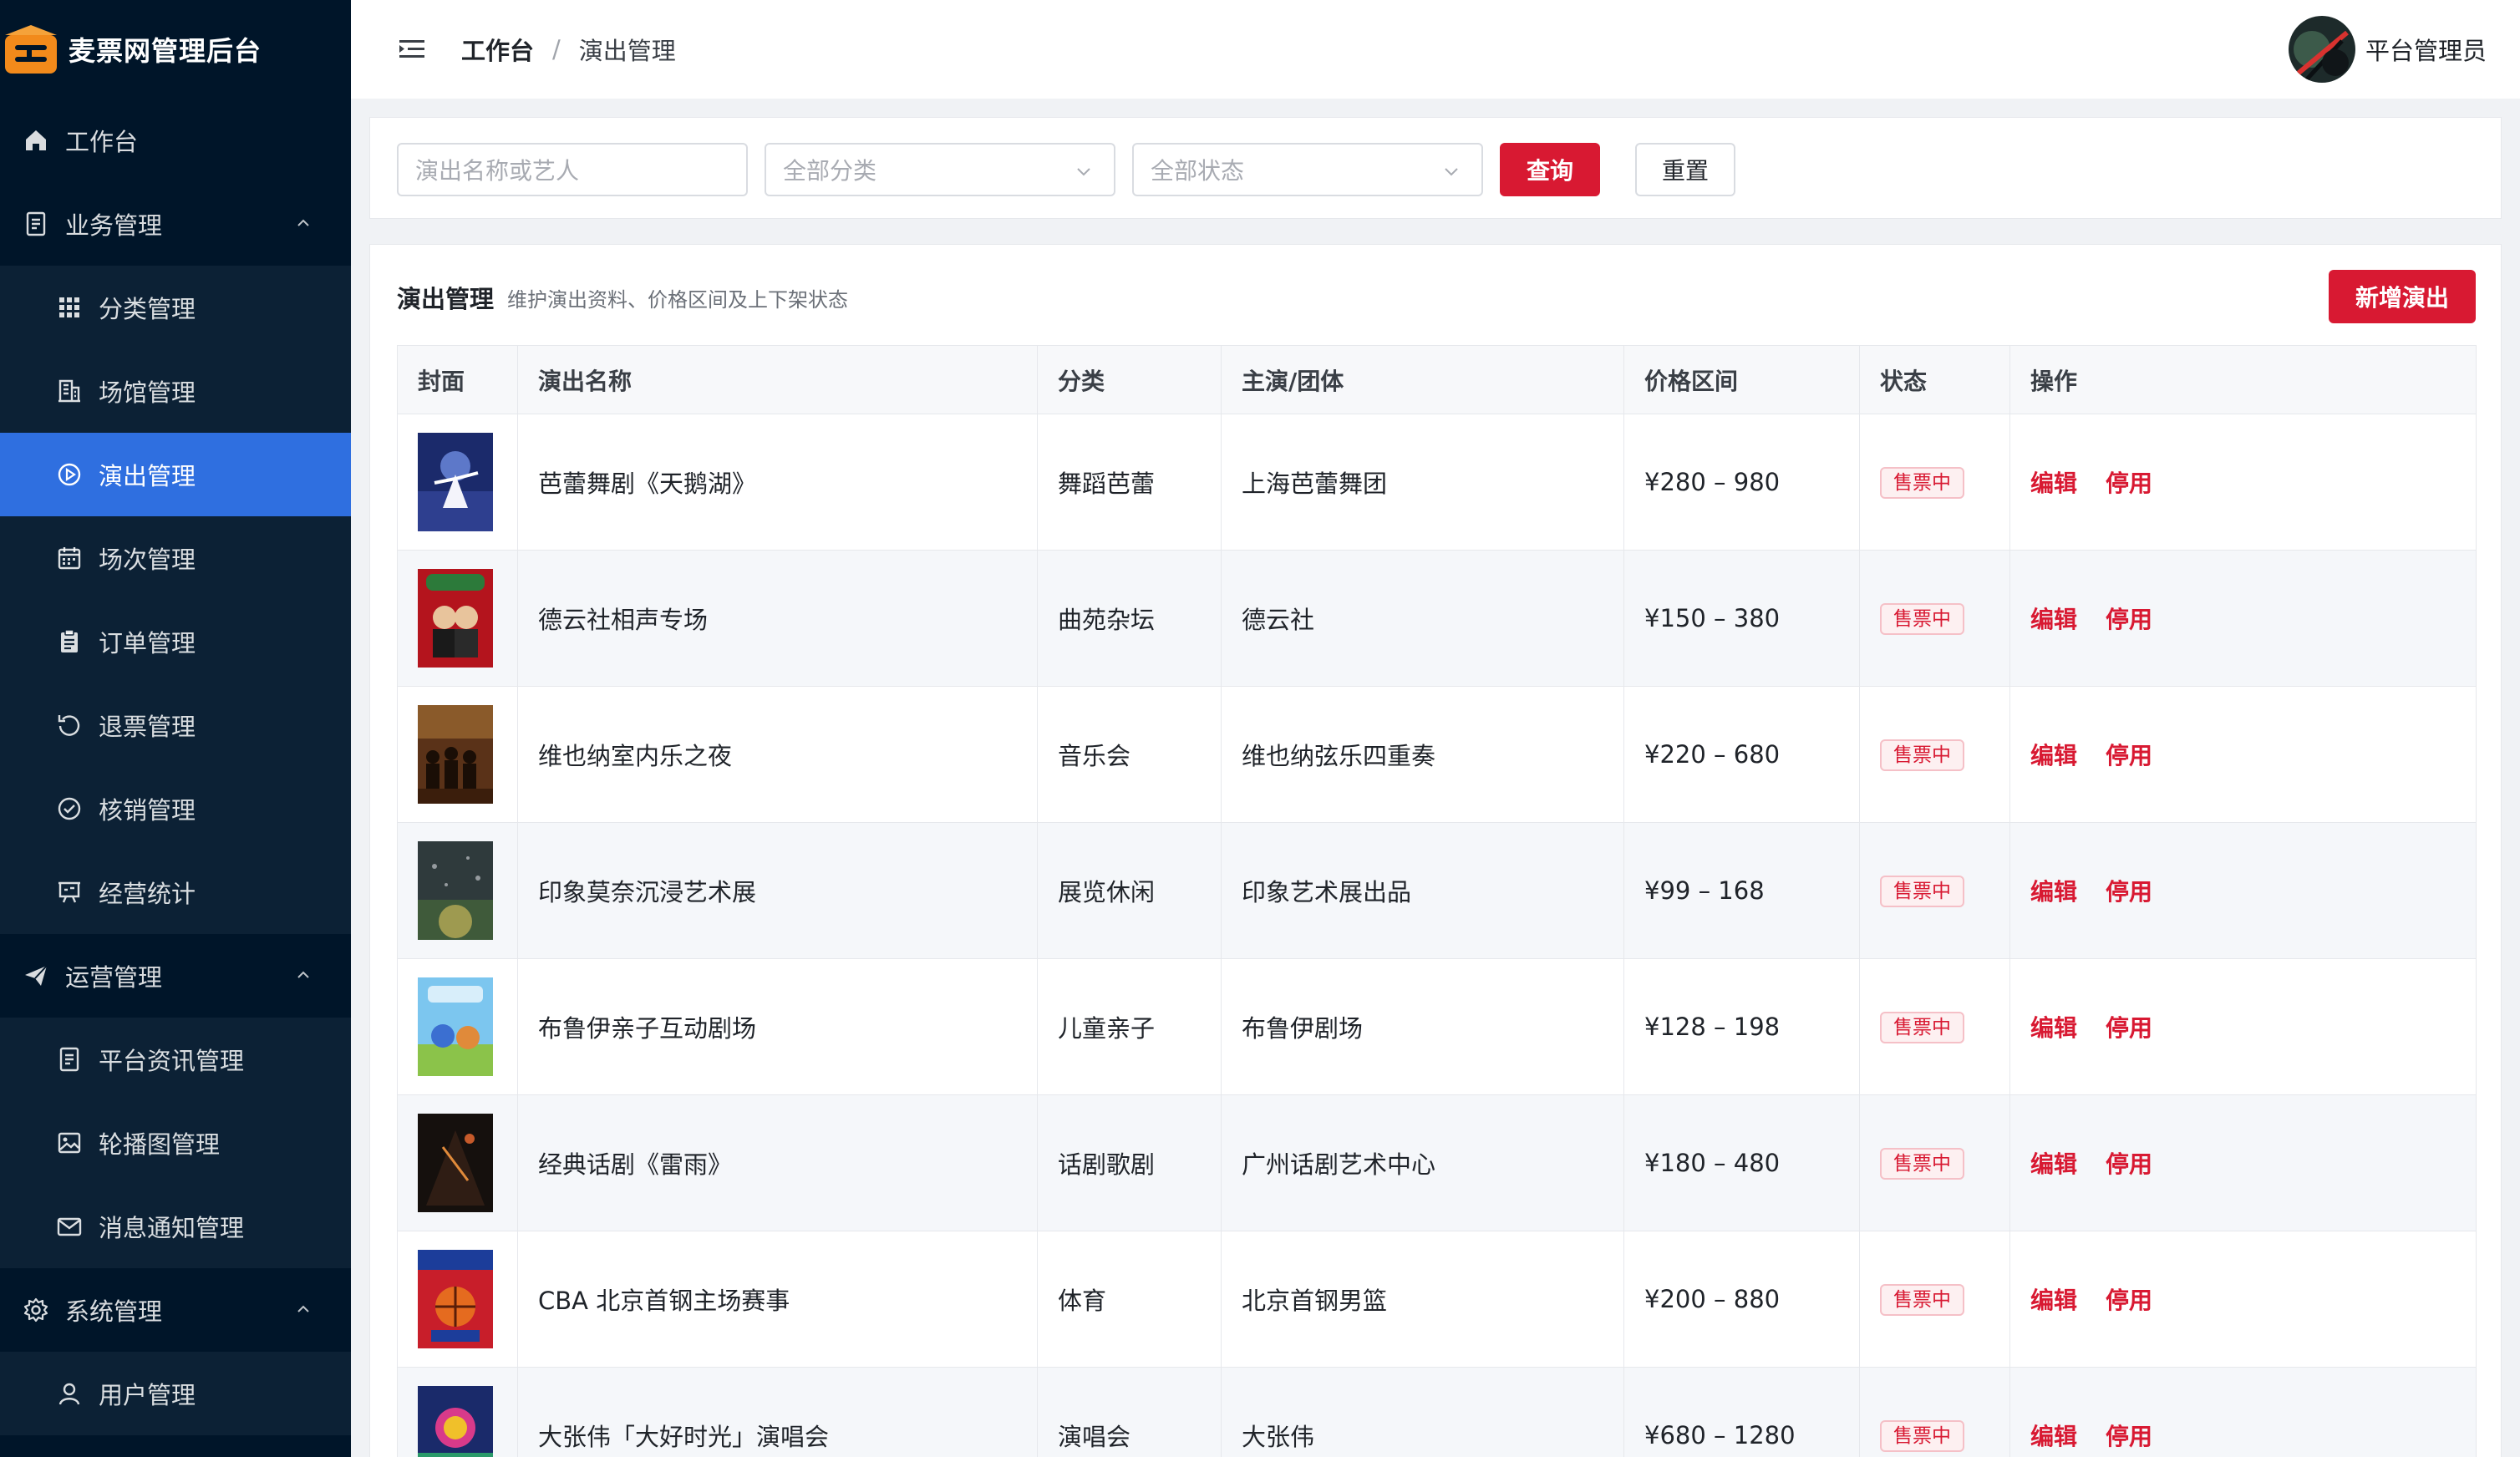 The image size is (2520, 1457). Describe the element at coordinates (175, 892) in the screenshot. I see `sidebar-item-9: 经营统计` at that location.